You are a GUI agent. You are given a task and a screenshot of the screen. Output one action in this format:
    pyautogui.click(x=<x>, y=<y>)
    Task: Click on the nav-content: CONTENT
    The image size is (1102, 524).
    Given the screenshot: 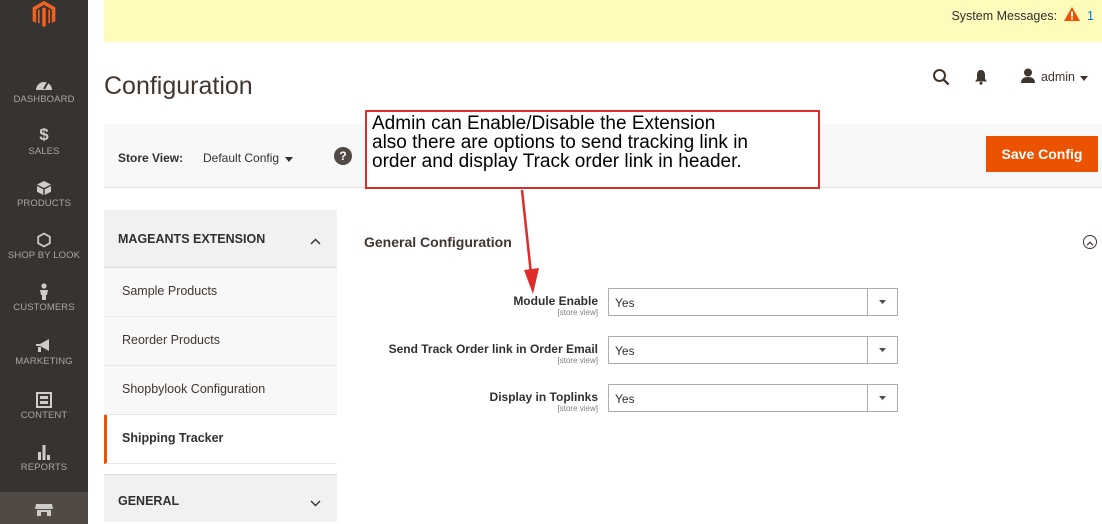 What is the action you would take?
    pyautogui.click(x=44, y=414)
    